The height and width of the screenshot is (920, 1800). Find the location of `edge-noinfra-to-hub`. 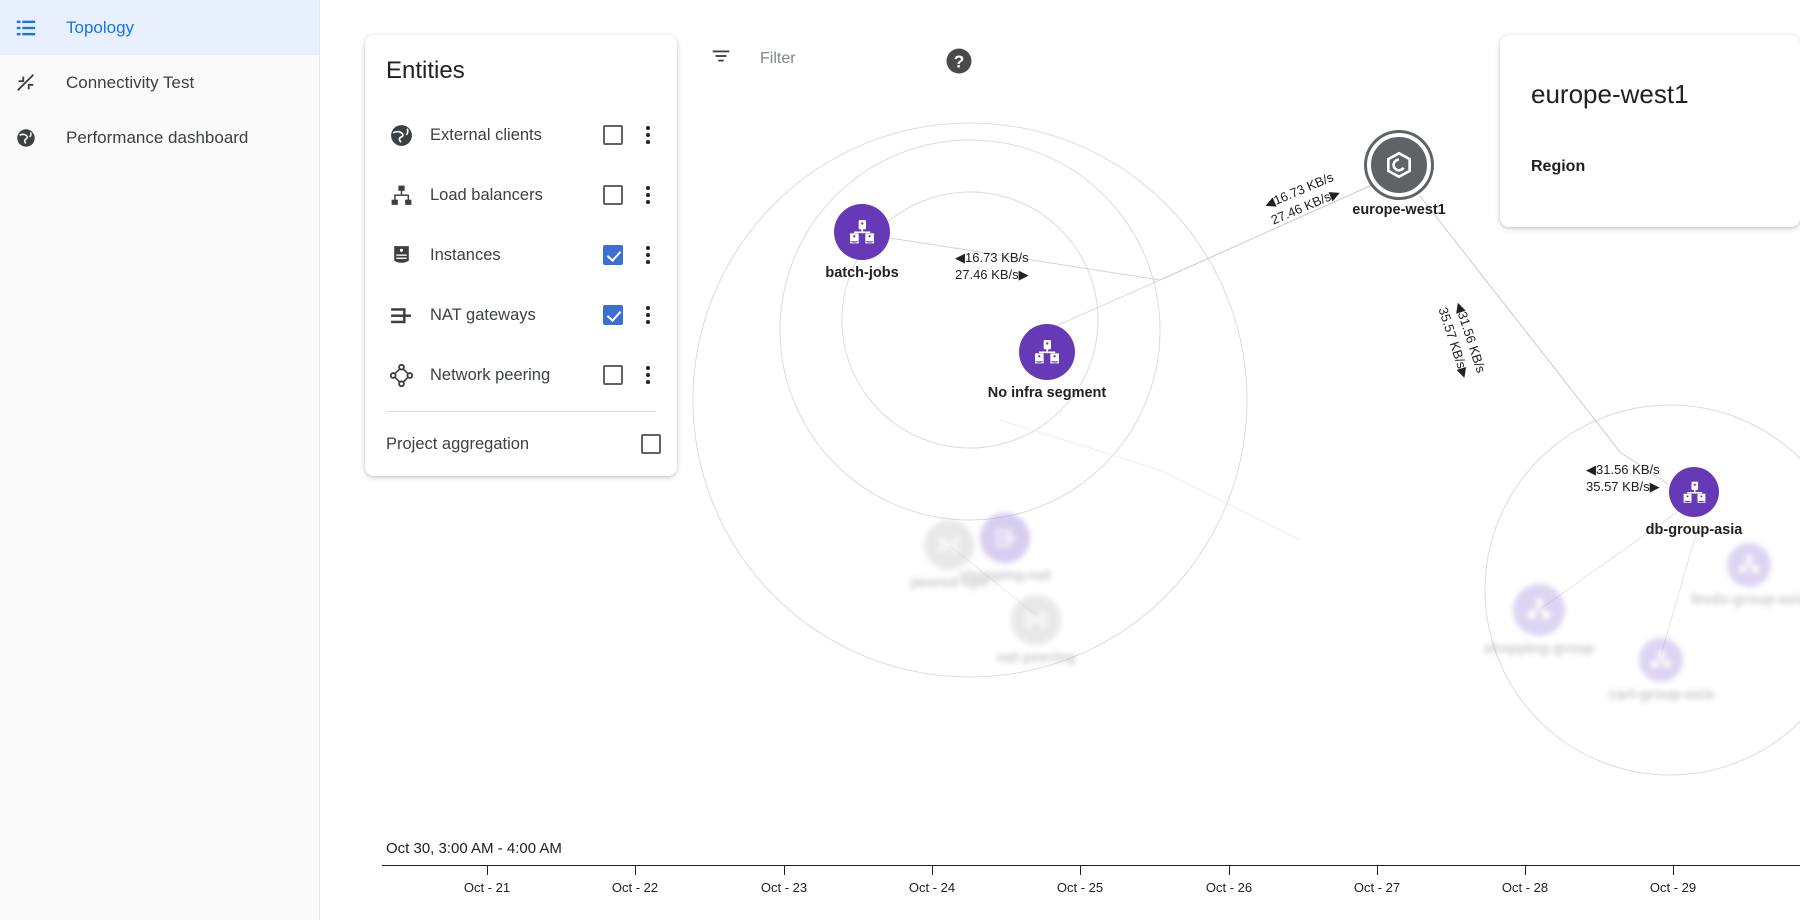

edge-noinfra-to-hub is located at coordinates (1103, 305).